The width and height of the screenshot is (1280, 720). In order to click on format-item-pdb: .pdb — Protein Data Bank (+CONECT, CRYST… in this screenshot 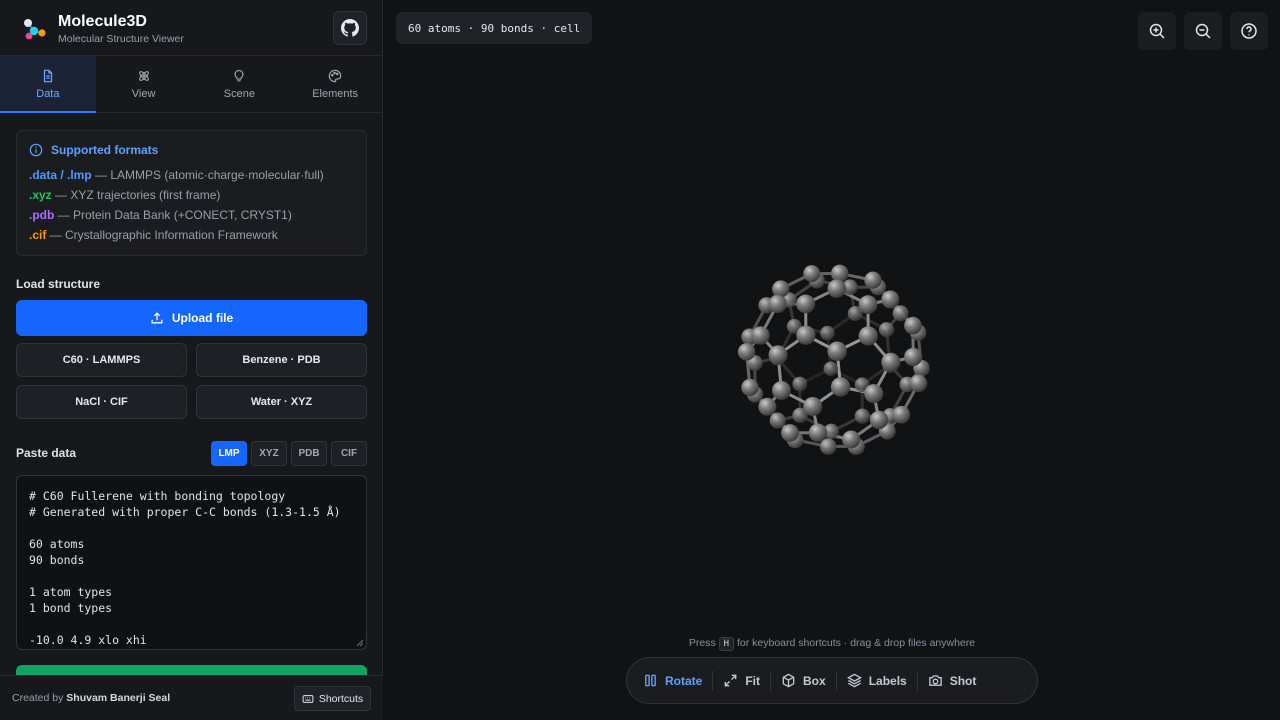, I will do `click(191, 215)`.